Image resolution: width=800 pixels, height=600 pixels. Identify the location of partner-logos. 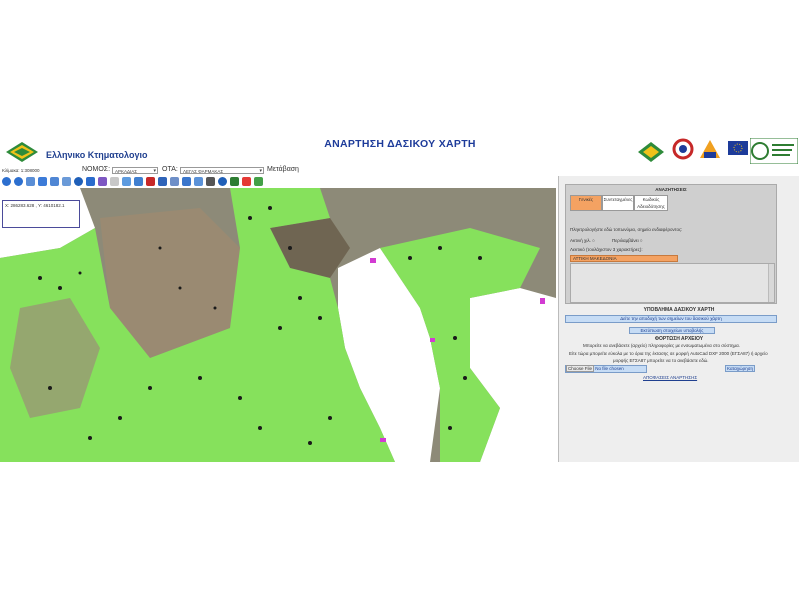
(718, 149).